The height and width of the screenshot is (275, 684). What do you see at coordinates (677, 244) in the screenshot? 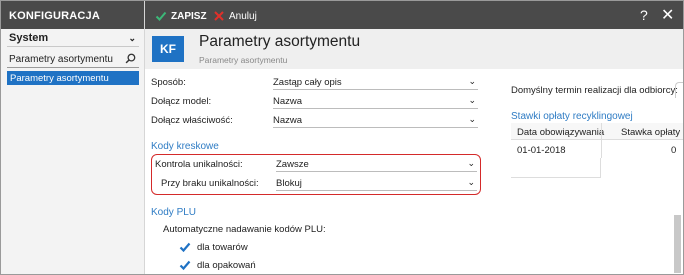
I see `scrollbar-thumb` at bounding box center [677, 244].